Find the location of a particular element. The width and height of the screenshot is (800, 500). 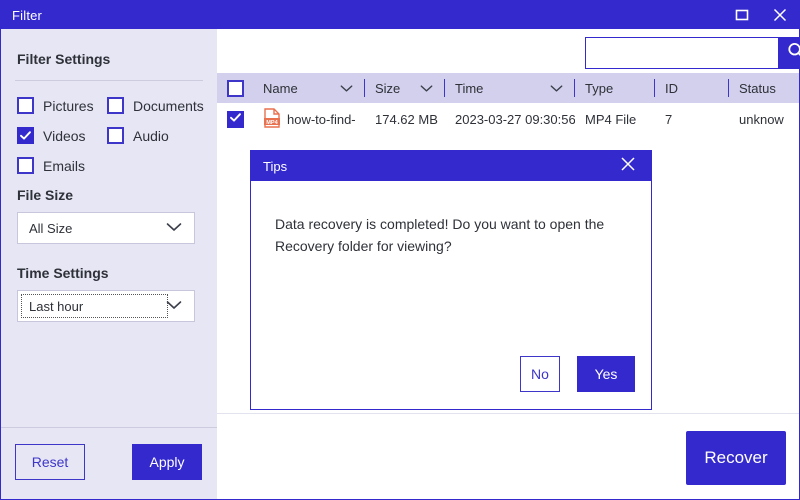

column-header-name: Name is located at coordinates (309, 88).